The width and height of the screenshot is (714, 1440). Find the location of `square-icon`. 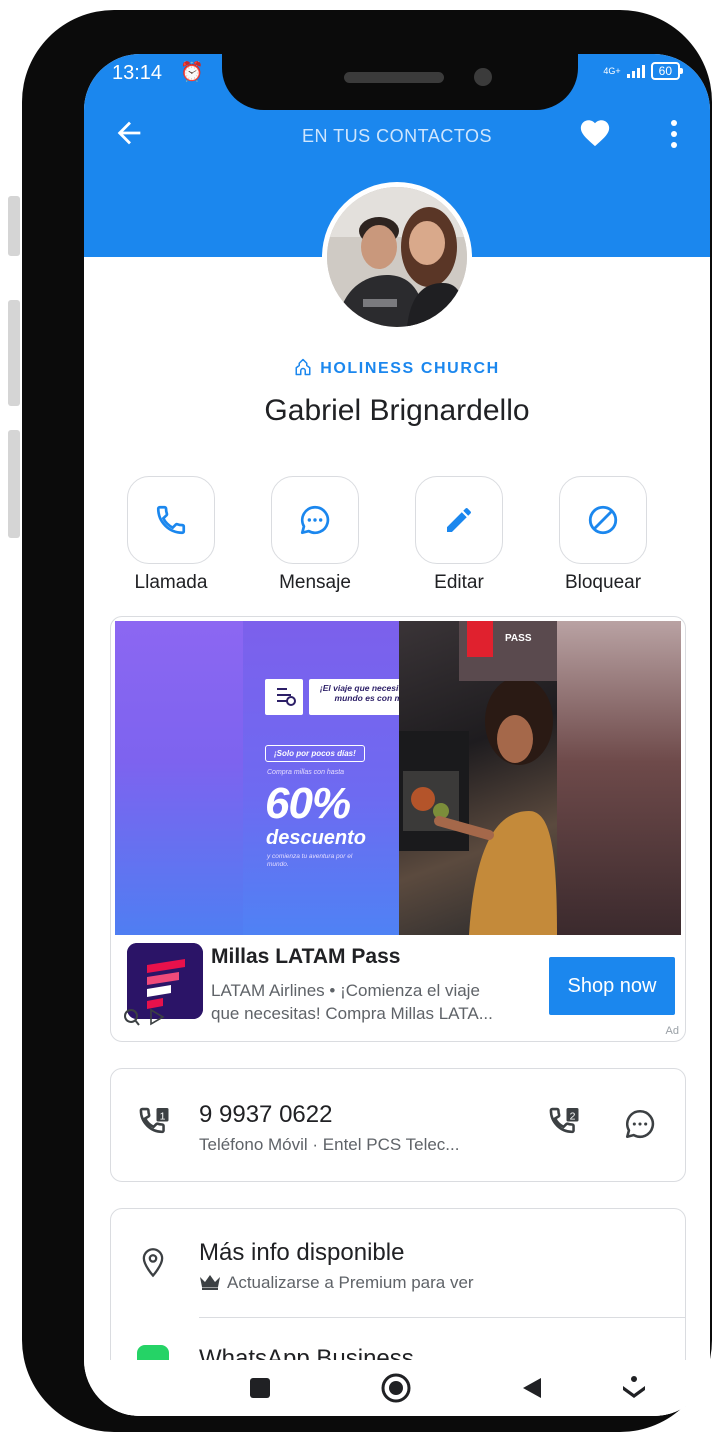

square-icon is located at coordinates (260, 1388).